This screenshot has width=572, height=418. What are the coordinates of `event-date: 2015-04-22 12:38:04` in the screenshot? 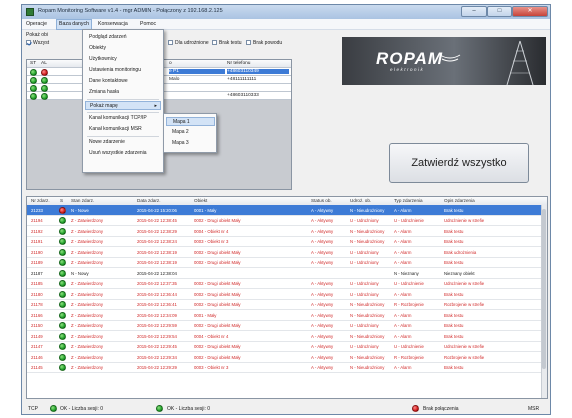 It's located at (157, 273).